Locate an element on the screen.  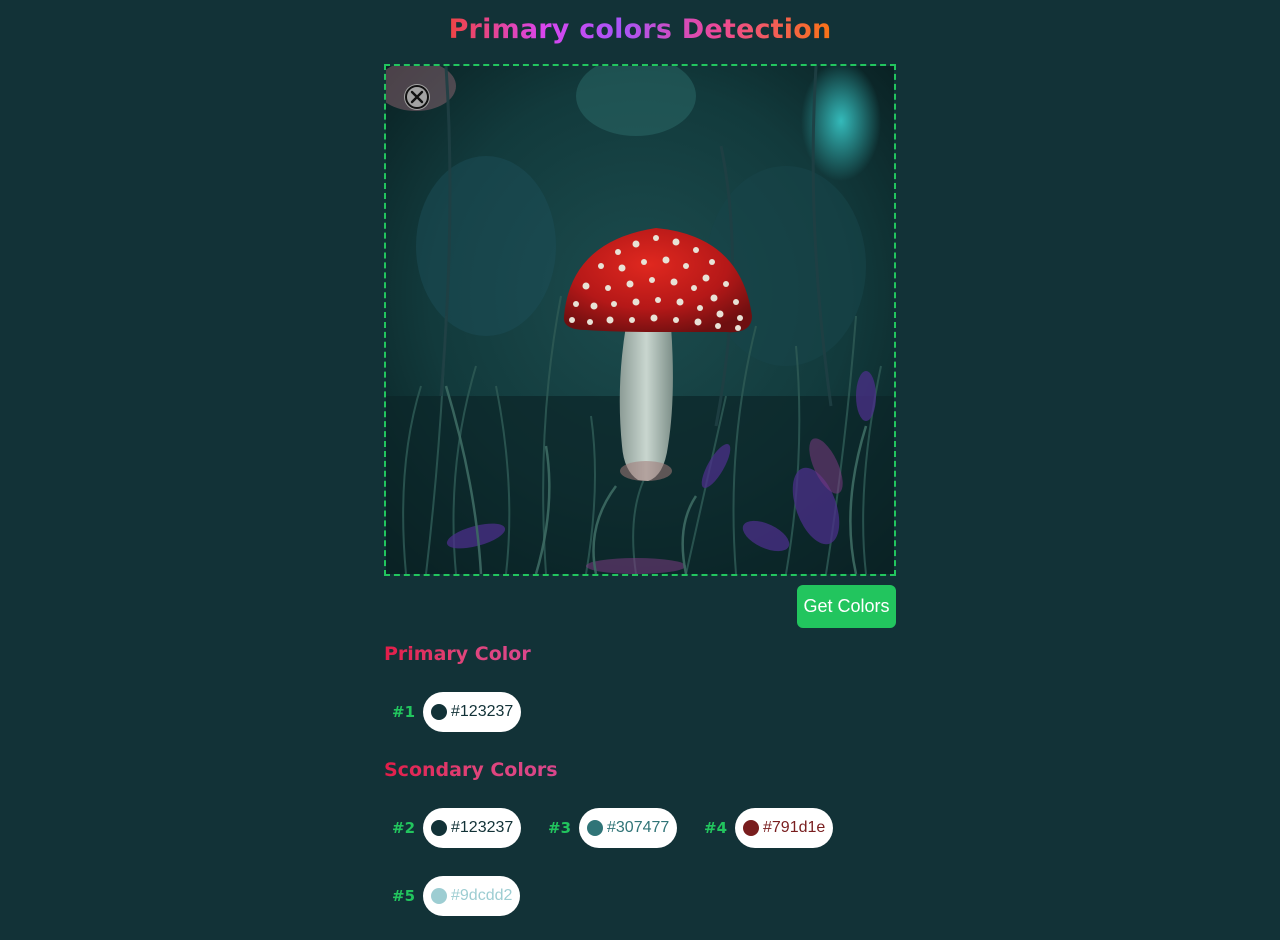
color-hex: #791d1e is located at coordinates (794, 827).